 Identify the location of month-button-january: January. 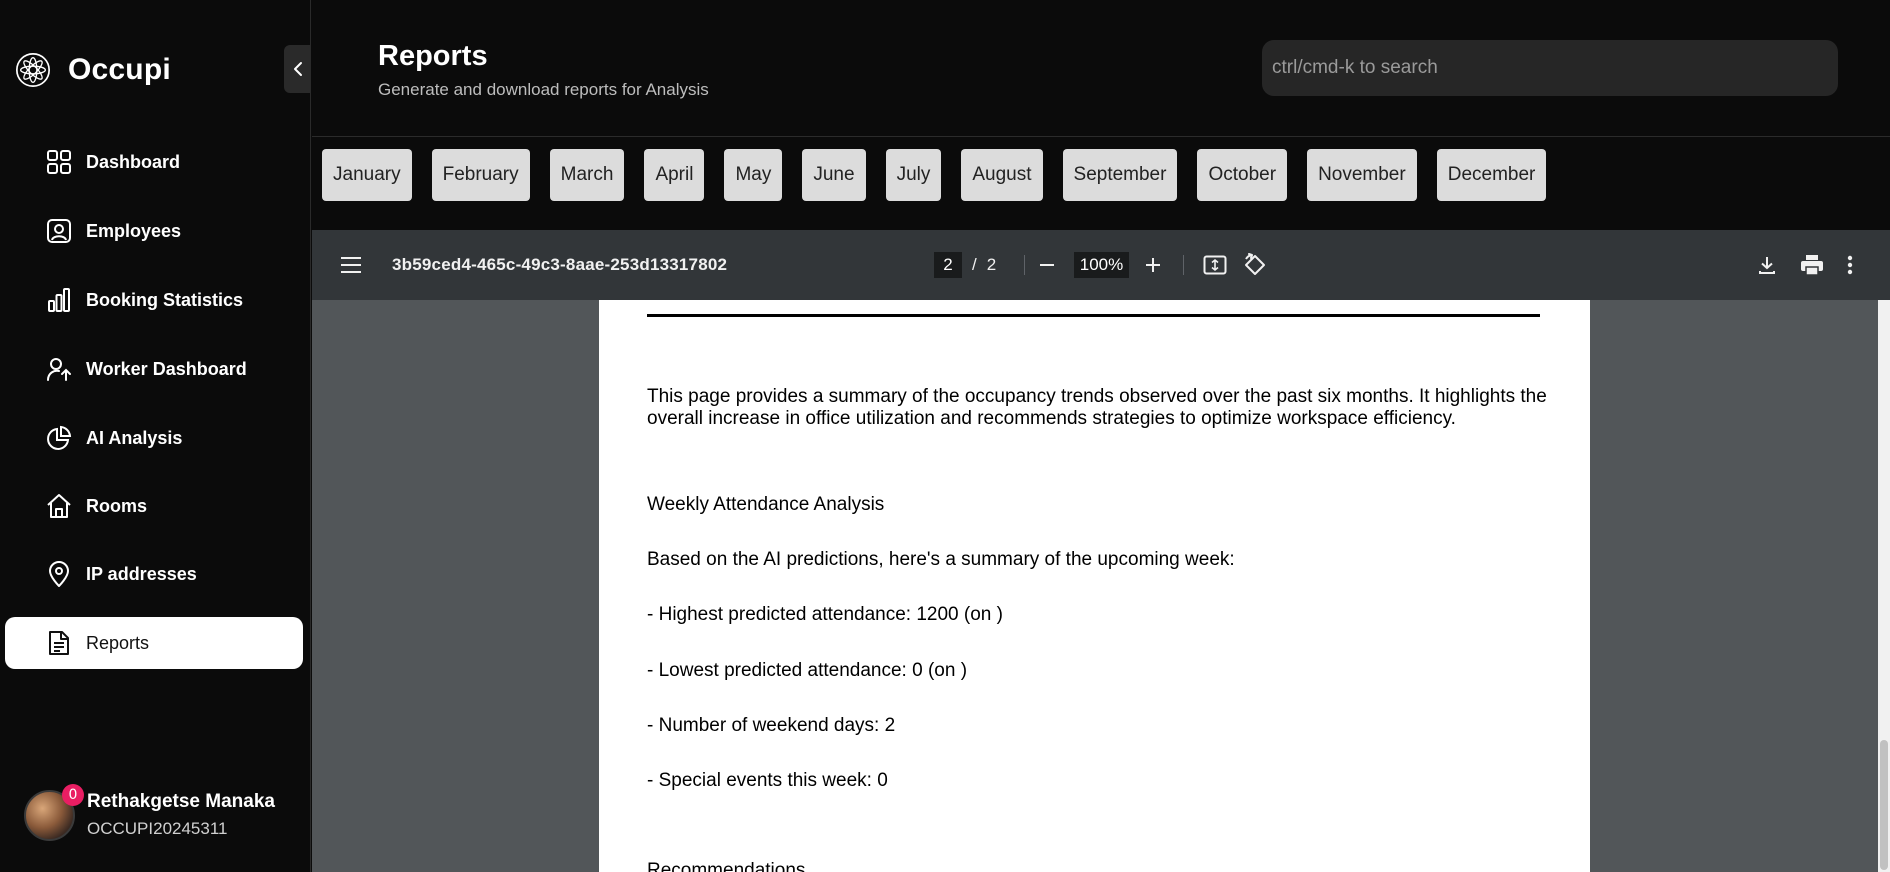
(367, 175).